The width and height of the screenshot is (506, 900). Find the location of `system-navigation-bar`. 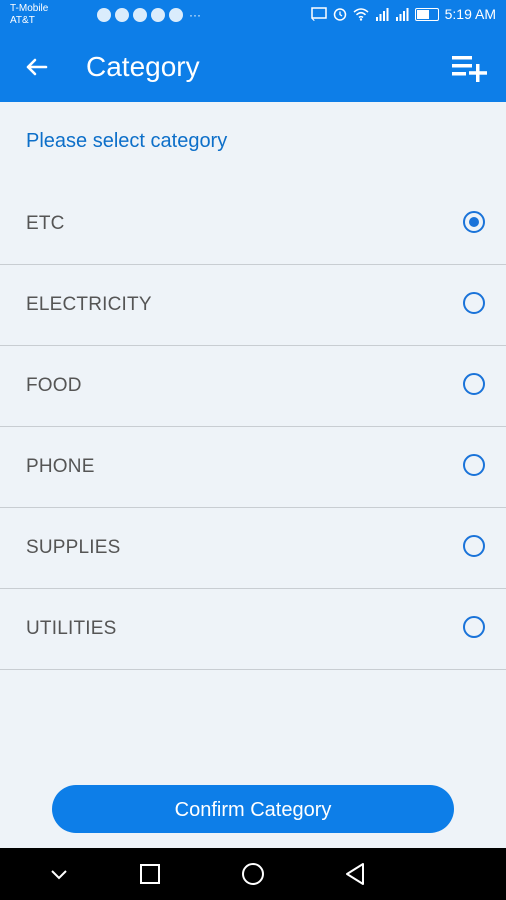

system-navigation-bar is located at coordinates (253, 874).